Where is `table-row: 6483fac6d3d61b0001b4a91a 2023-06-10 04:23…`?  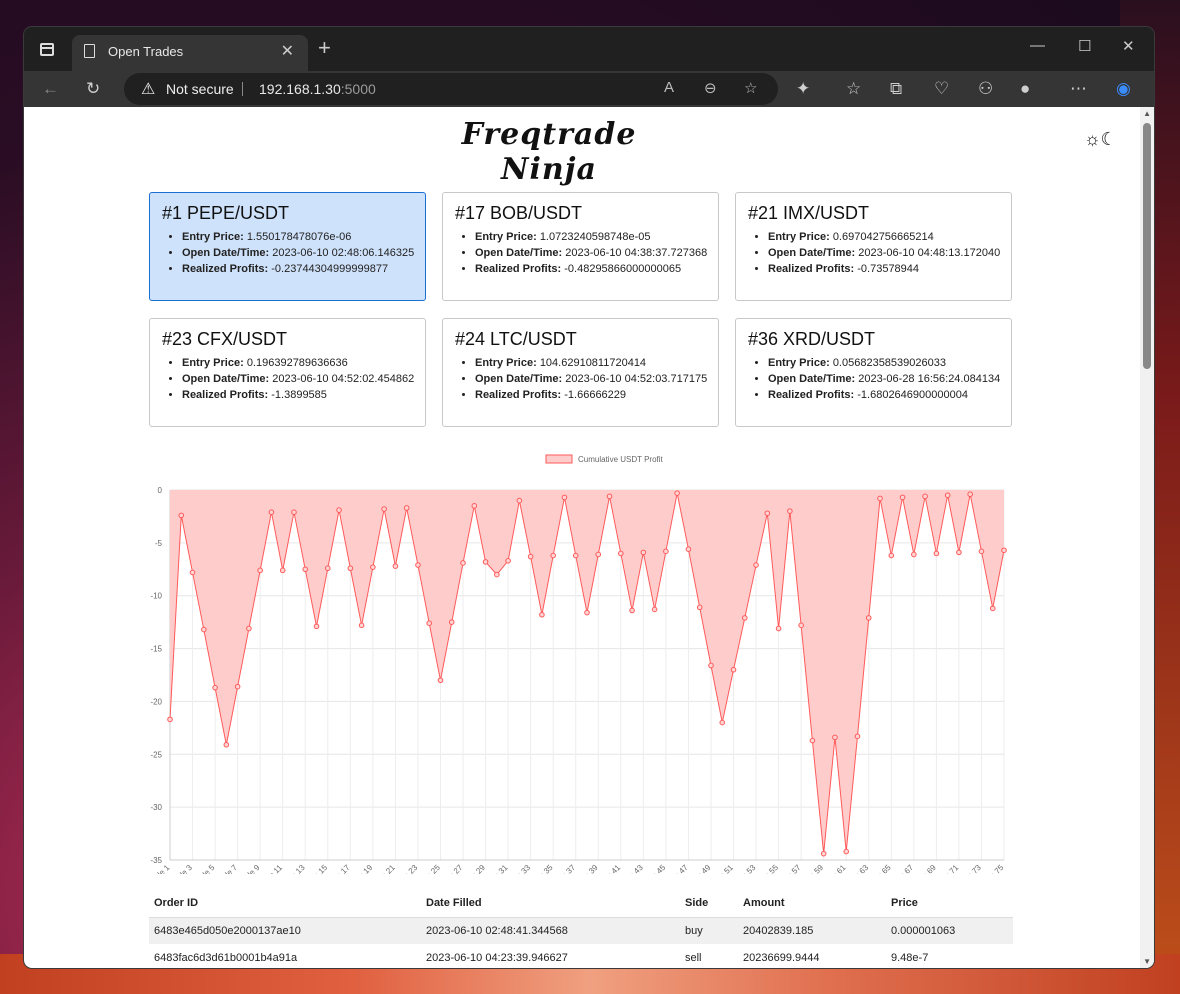 table-row: 6483fac6d3d61b0001b4a91a 2023-06-10 04:23… is located at coordinates (581, 956).